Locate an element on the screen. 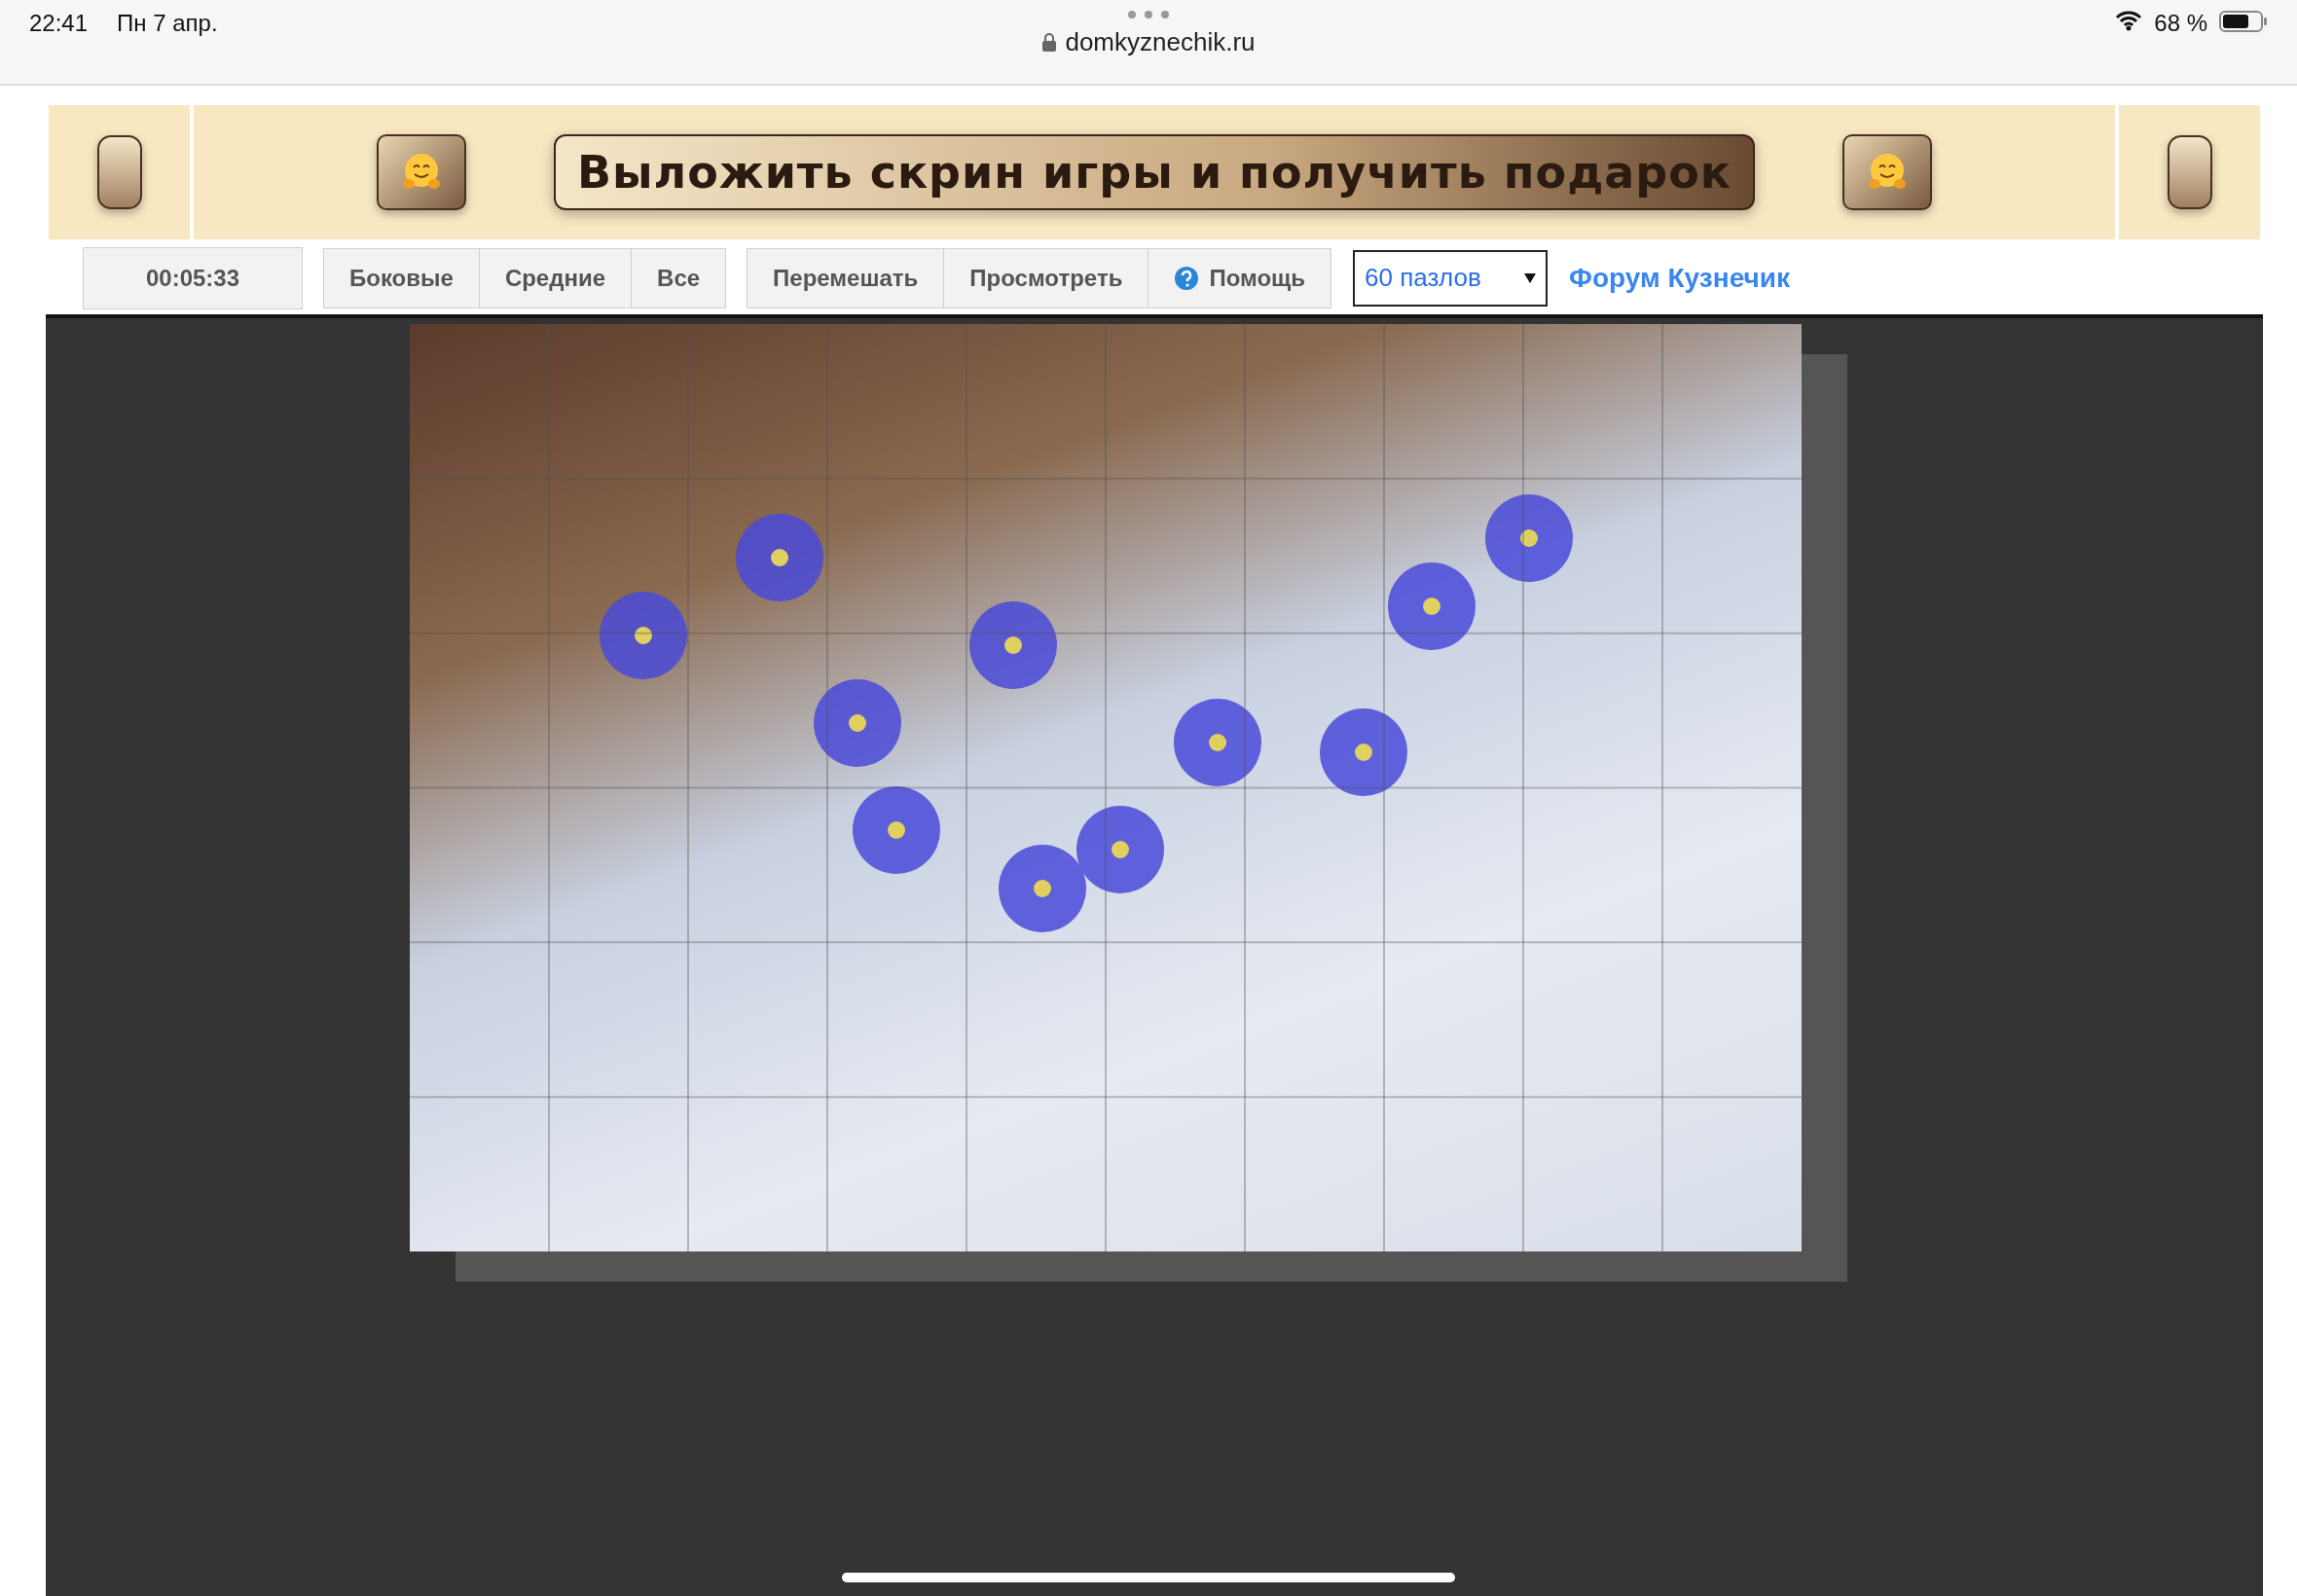 The width and height of the screenshot is (2297, 1596). banner-button: Выложить скрин игры и получить подарок is located at coordinates (1154, 172).